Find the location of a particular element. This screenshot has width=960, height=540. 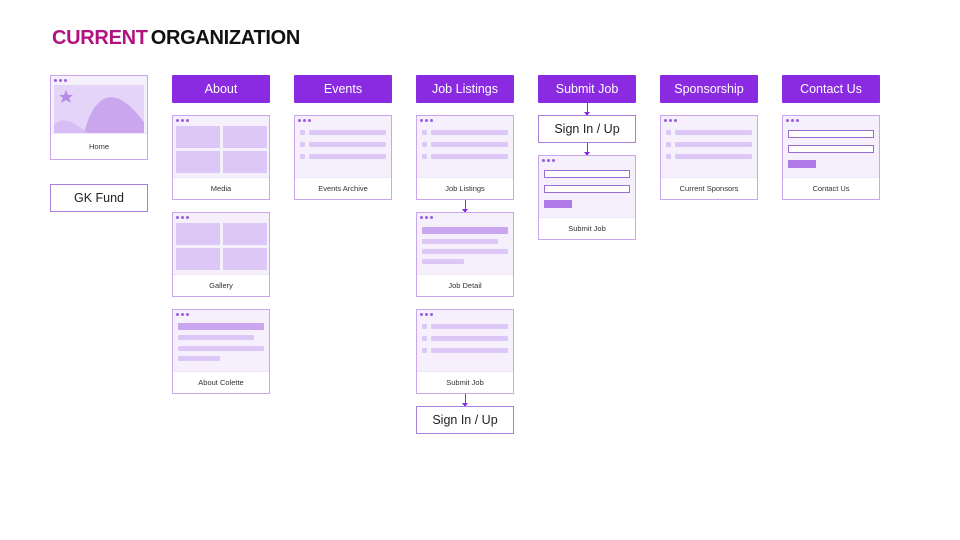

arrow-to-submit-job-form is located at coordinates (587, 149).